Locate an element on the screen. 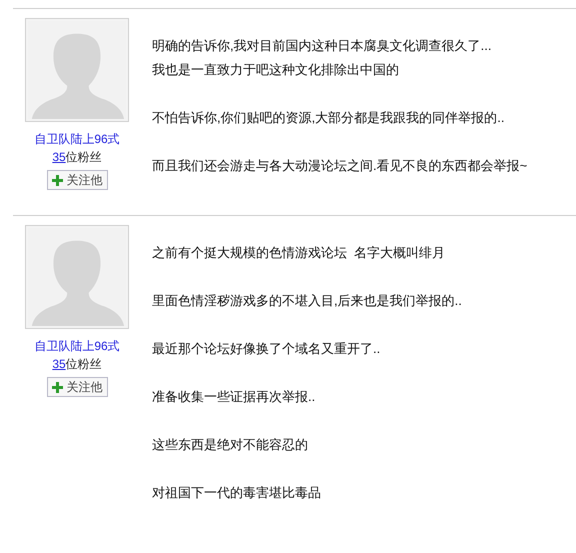 This screenshot has width=576, height=553. post-text-line: 这些东西是绝对不能容忍的 is located at coordinates (230, 445).